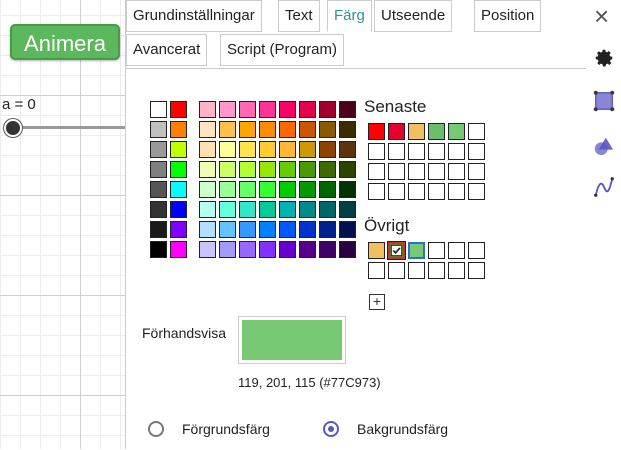 This screenshot has height=450, width=621. What do you see at coordinates (156, 429) in the screenshot?
I see `foreground-radio` at bounding box center [156, 429].